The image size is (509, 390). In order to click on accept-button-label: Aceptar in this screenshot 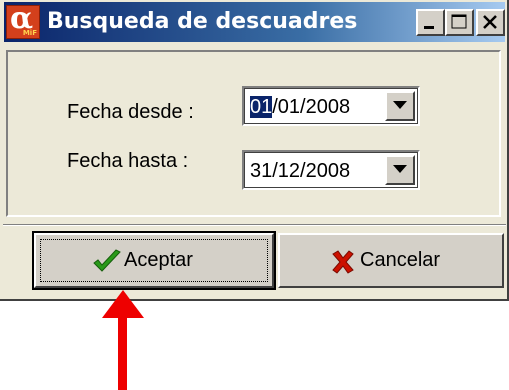, I will do `click(158, 260)`.